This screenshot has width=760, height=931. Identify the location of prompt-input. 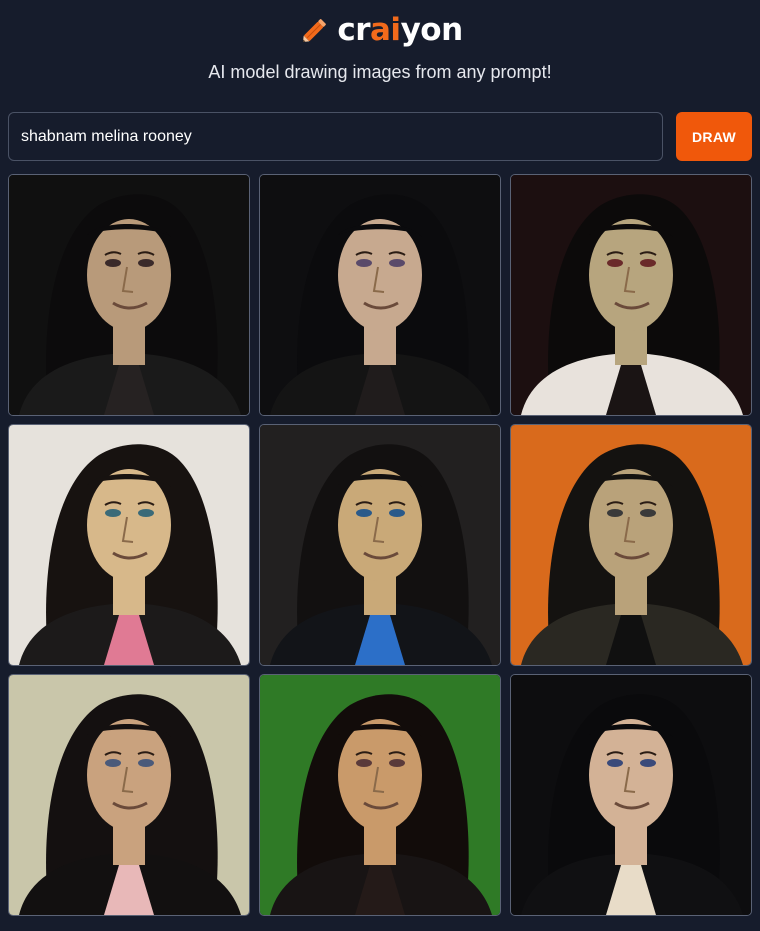
(335, 136).